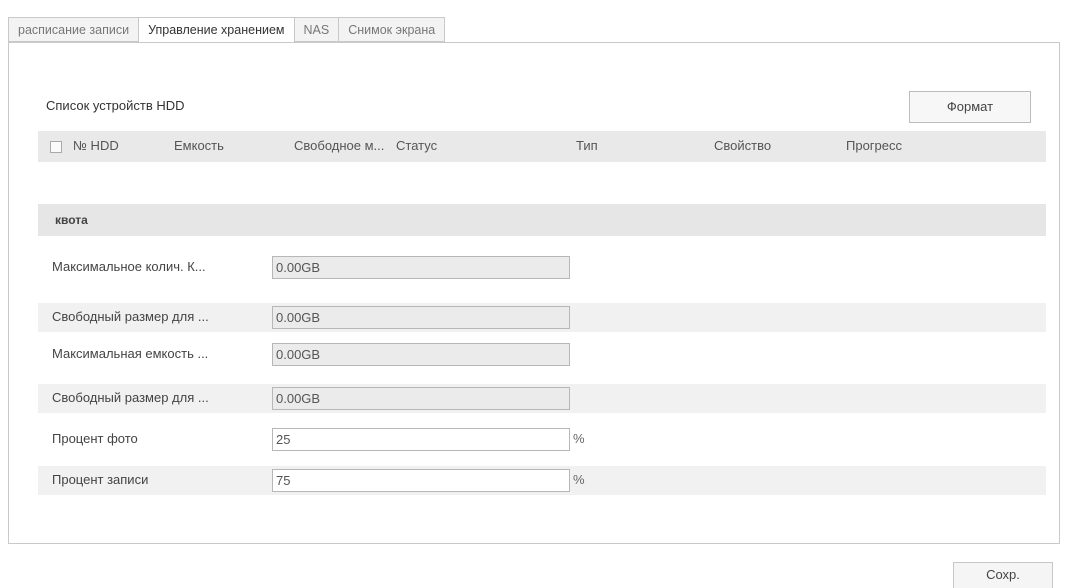 The image size is (1068, 588). Describe the element at coordinates (421, 439) in the screenshot. I see `picture-percent-input: 25` at that location.